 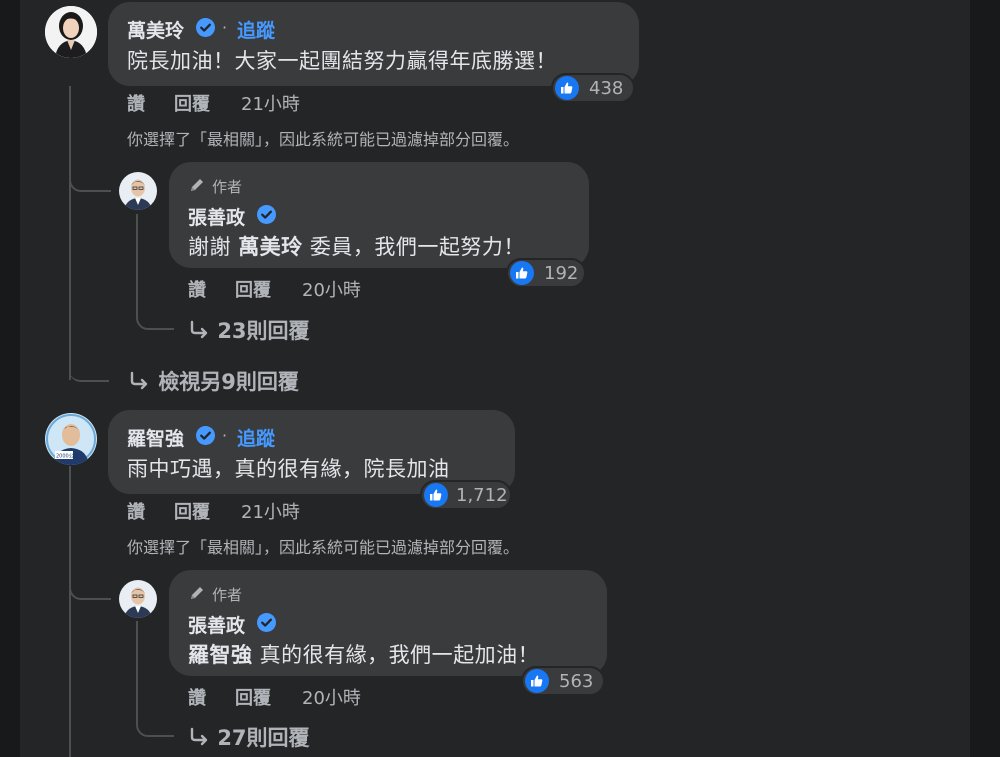 I want to click on commenter-name: 羅智強, so click(x=155, y=437).